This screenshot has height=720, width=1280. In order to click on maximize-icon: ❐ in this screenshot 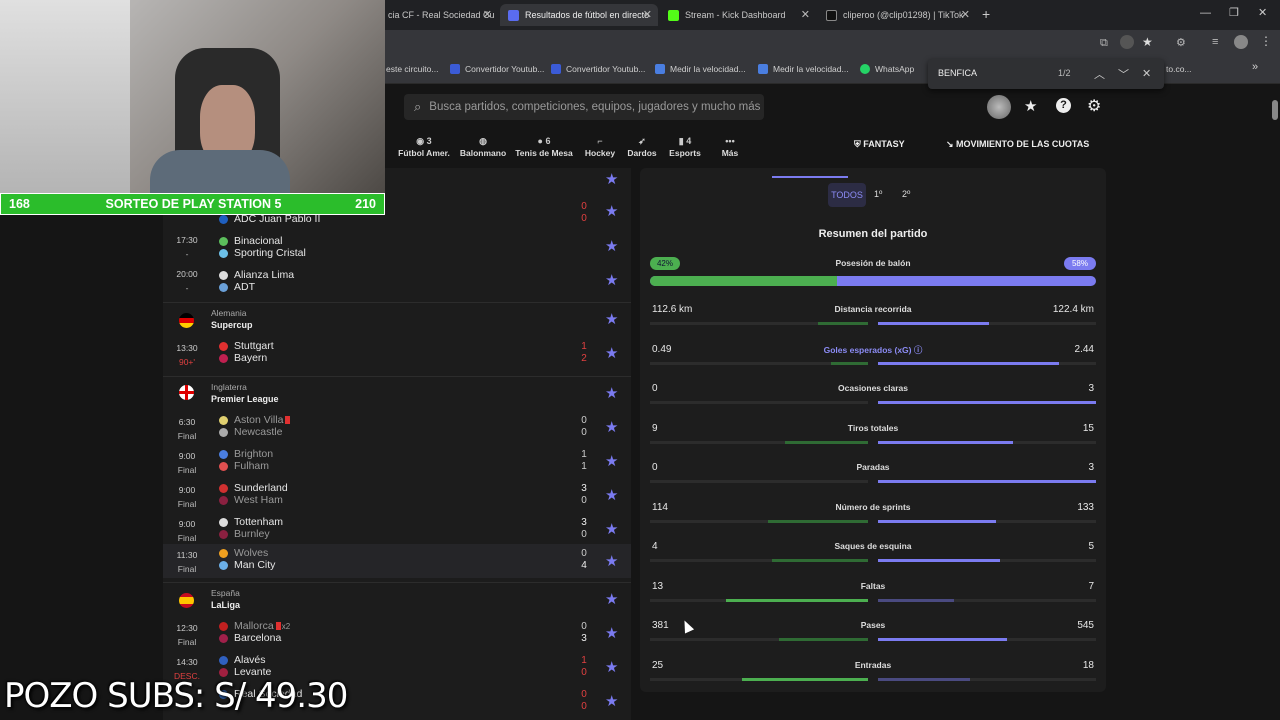, I will do `click(1234, 12)`.